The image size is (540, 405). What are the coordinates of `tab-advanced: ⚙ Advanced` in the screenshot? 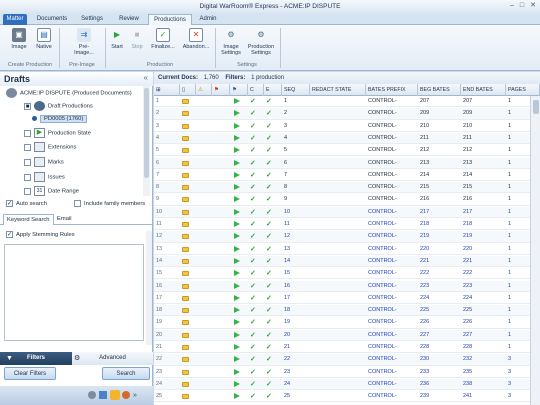 It's located at (112, 358).